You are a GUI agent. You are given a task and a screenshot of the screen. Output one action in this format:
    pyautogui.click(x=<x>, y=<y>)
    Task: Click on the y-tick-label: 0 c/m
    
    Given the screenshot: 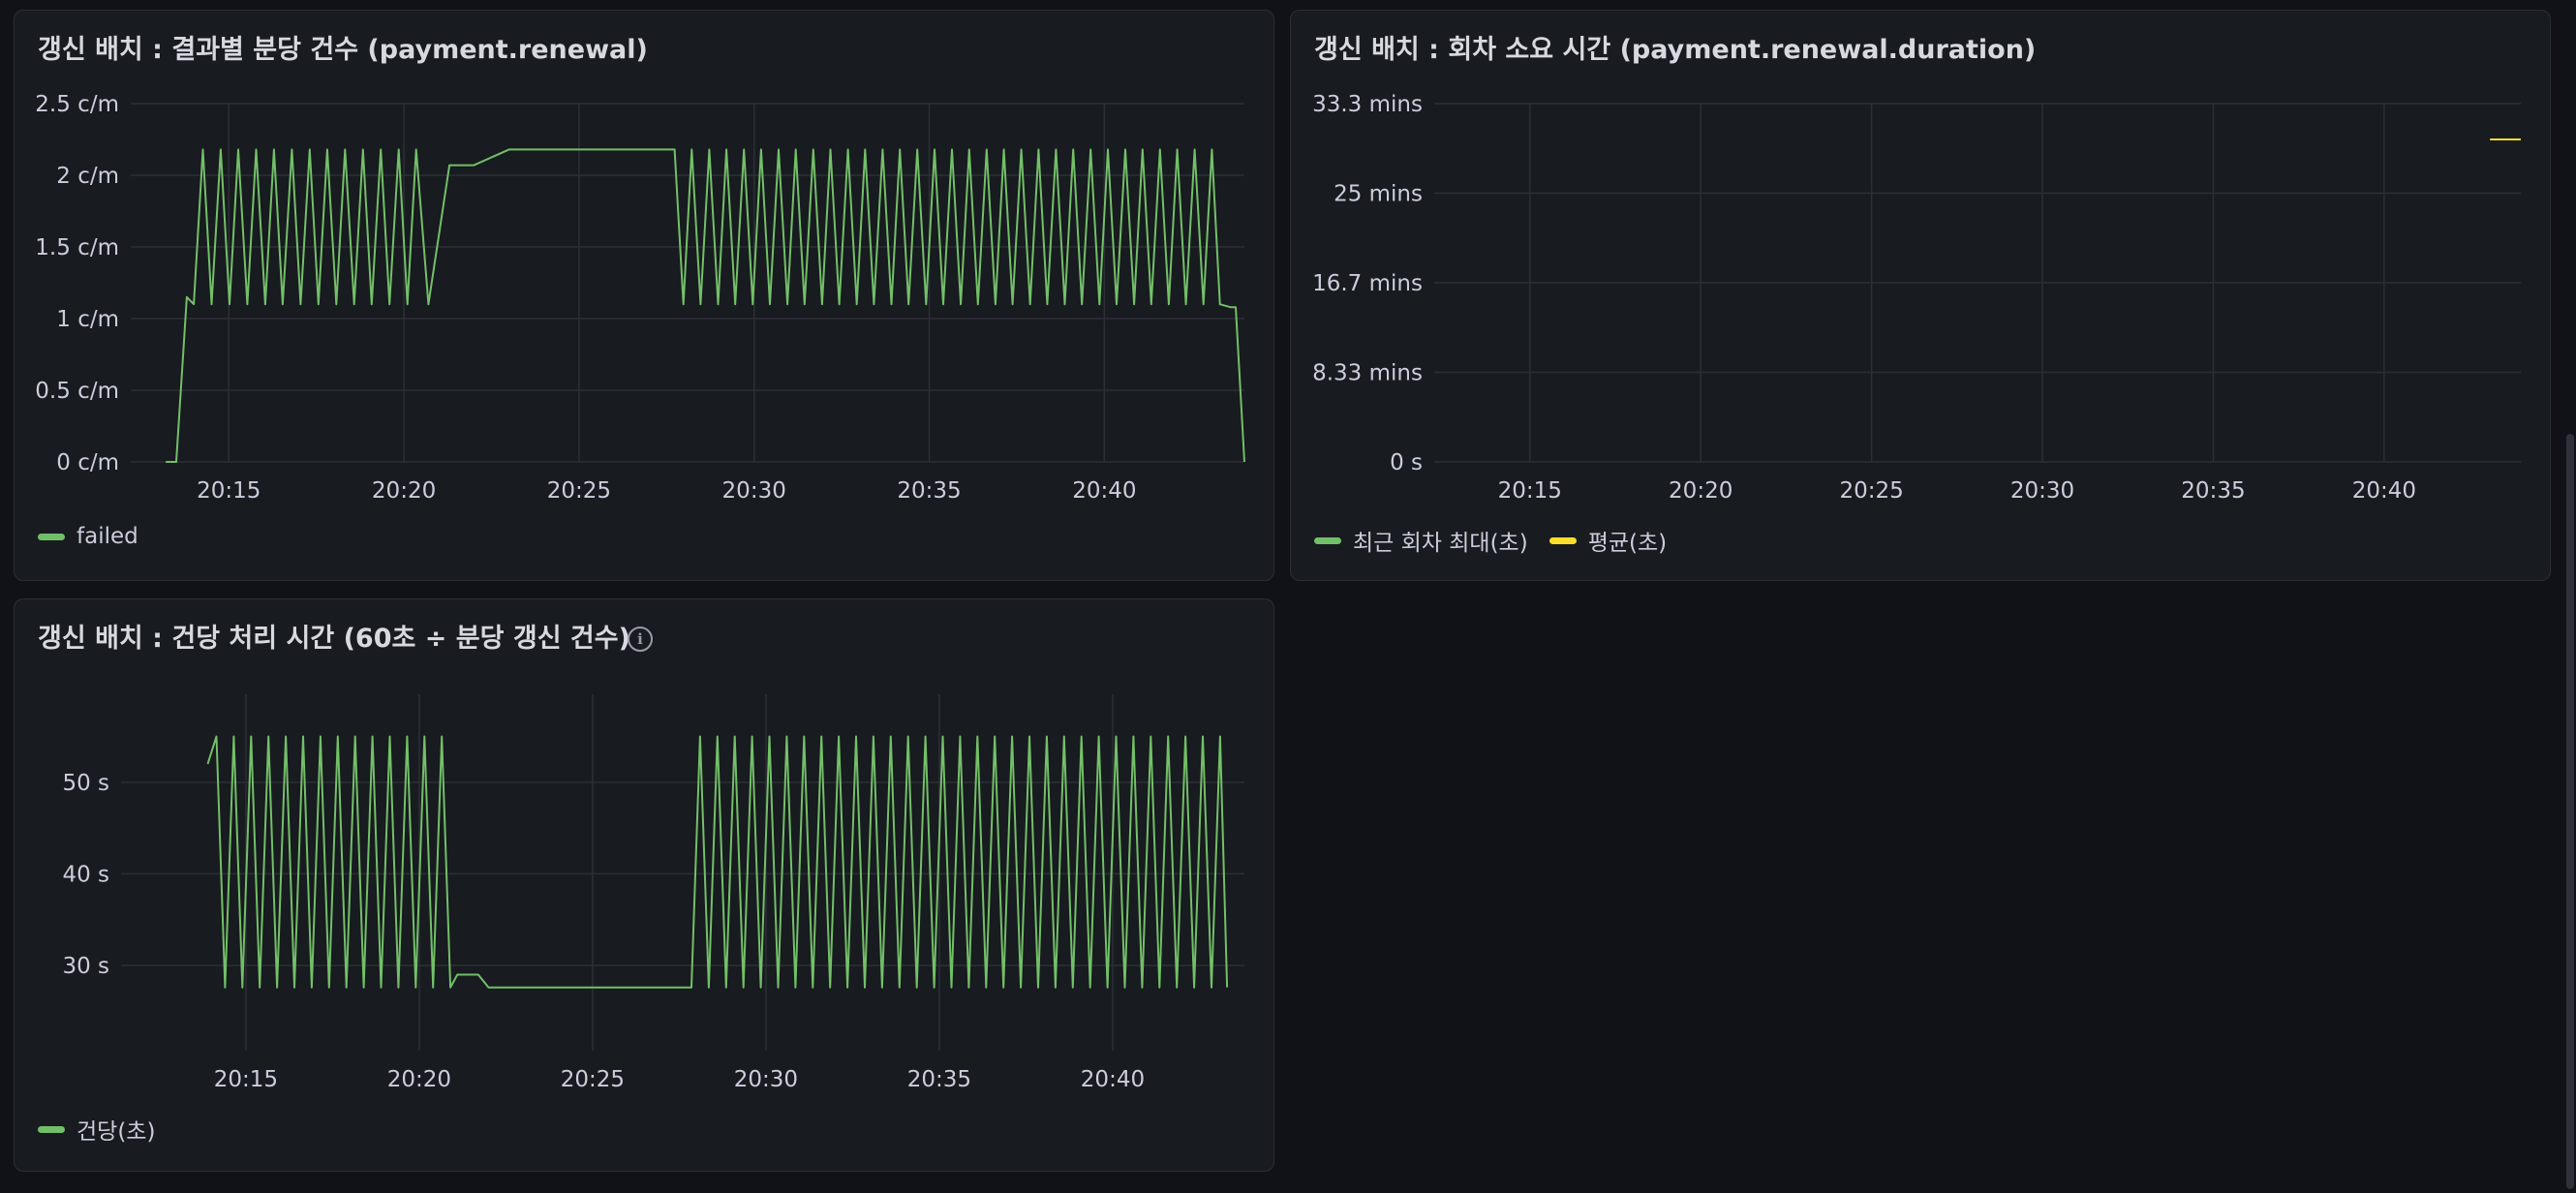 What is the action you would take?
    pyautogui.click(x=87, y=462)
    